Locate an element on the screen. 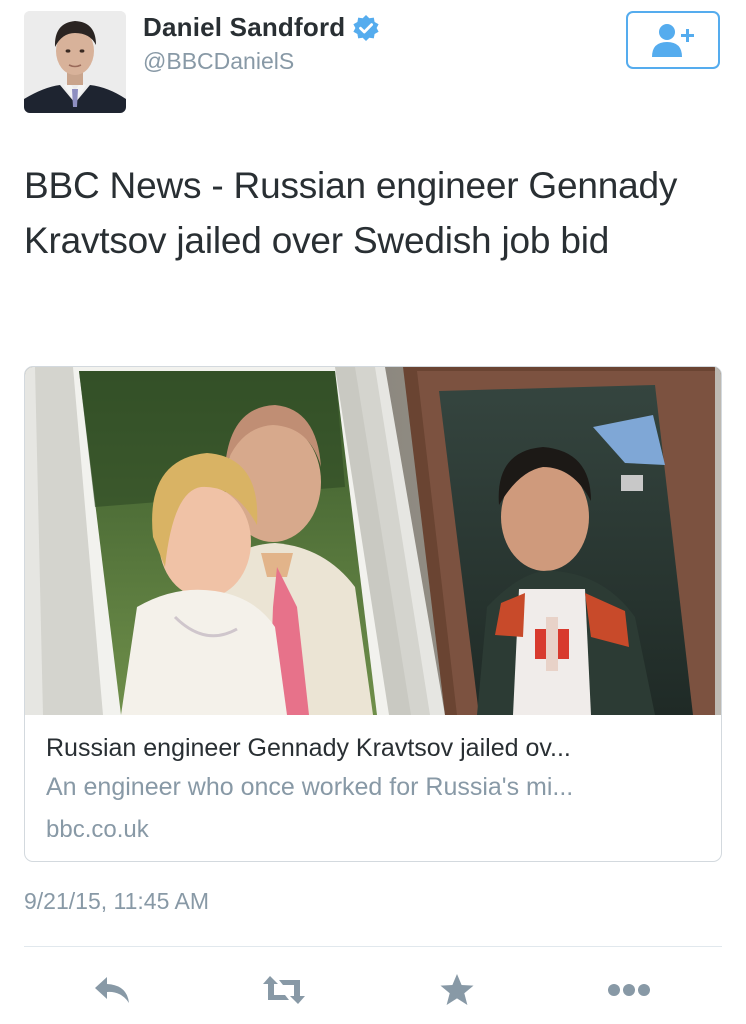 The height and width of the screenshot is (1024, 746). card-domain: bbc.co.uk is located at coordinates (97, 829).